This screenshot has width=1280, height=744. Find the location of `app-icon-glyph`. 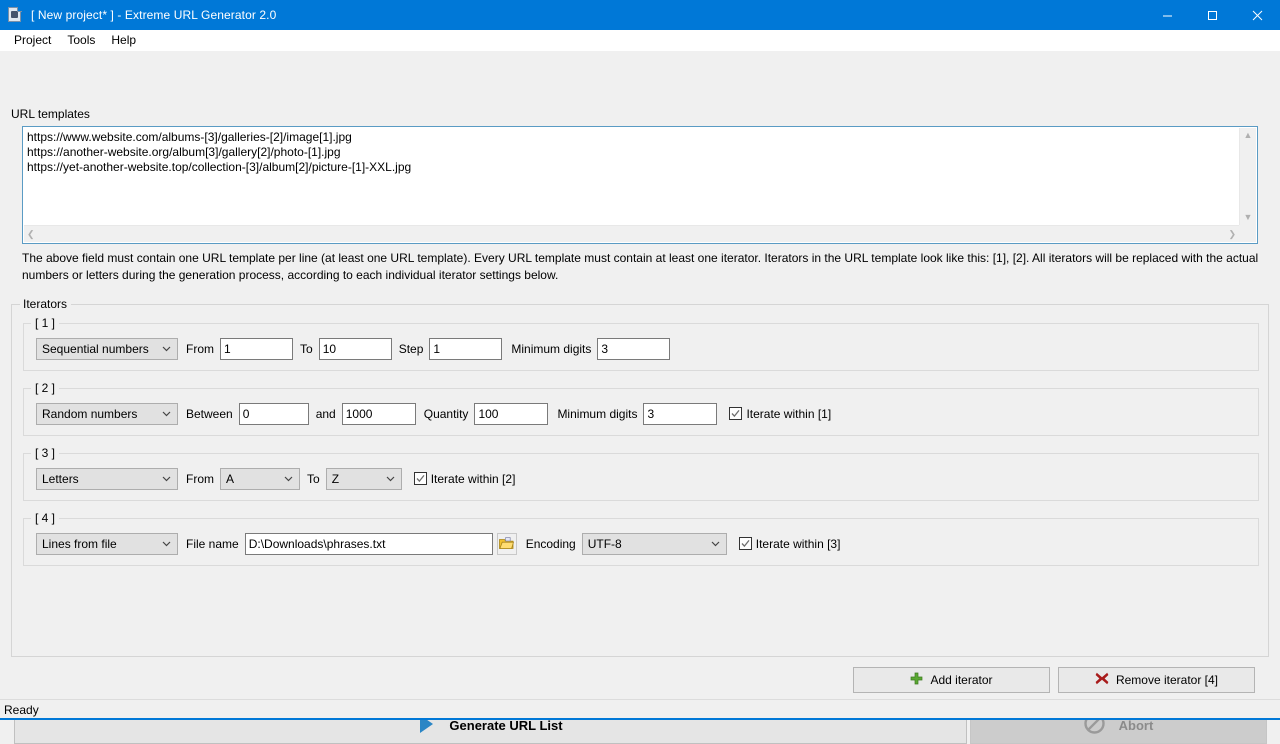

app-icon-glyph is located at coordinates (14, 14).